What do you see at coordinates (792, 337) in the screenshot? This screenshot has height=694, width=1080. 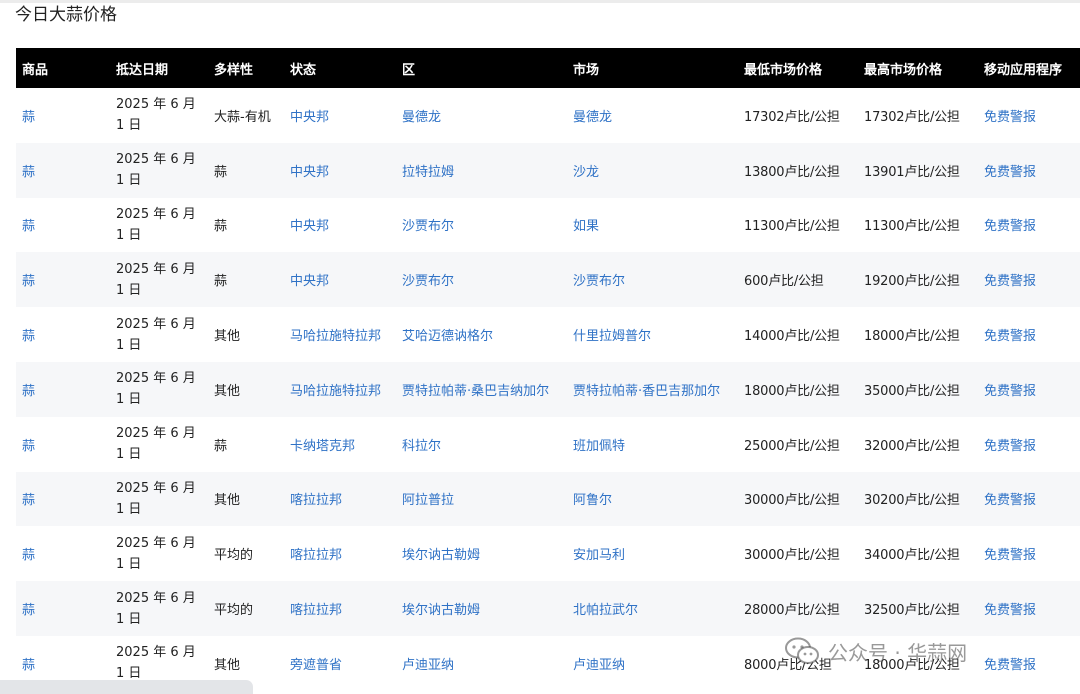 I see `cell-min-price: 14000卢比/公担` at bounding box center [792, 337].